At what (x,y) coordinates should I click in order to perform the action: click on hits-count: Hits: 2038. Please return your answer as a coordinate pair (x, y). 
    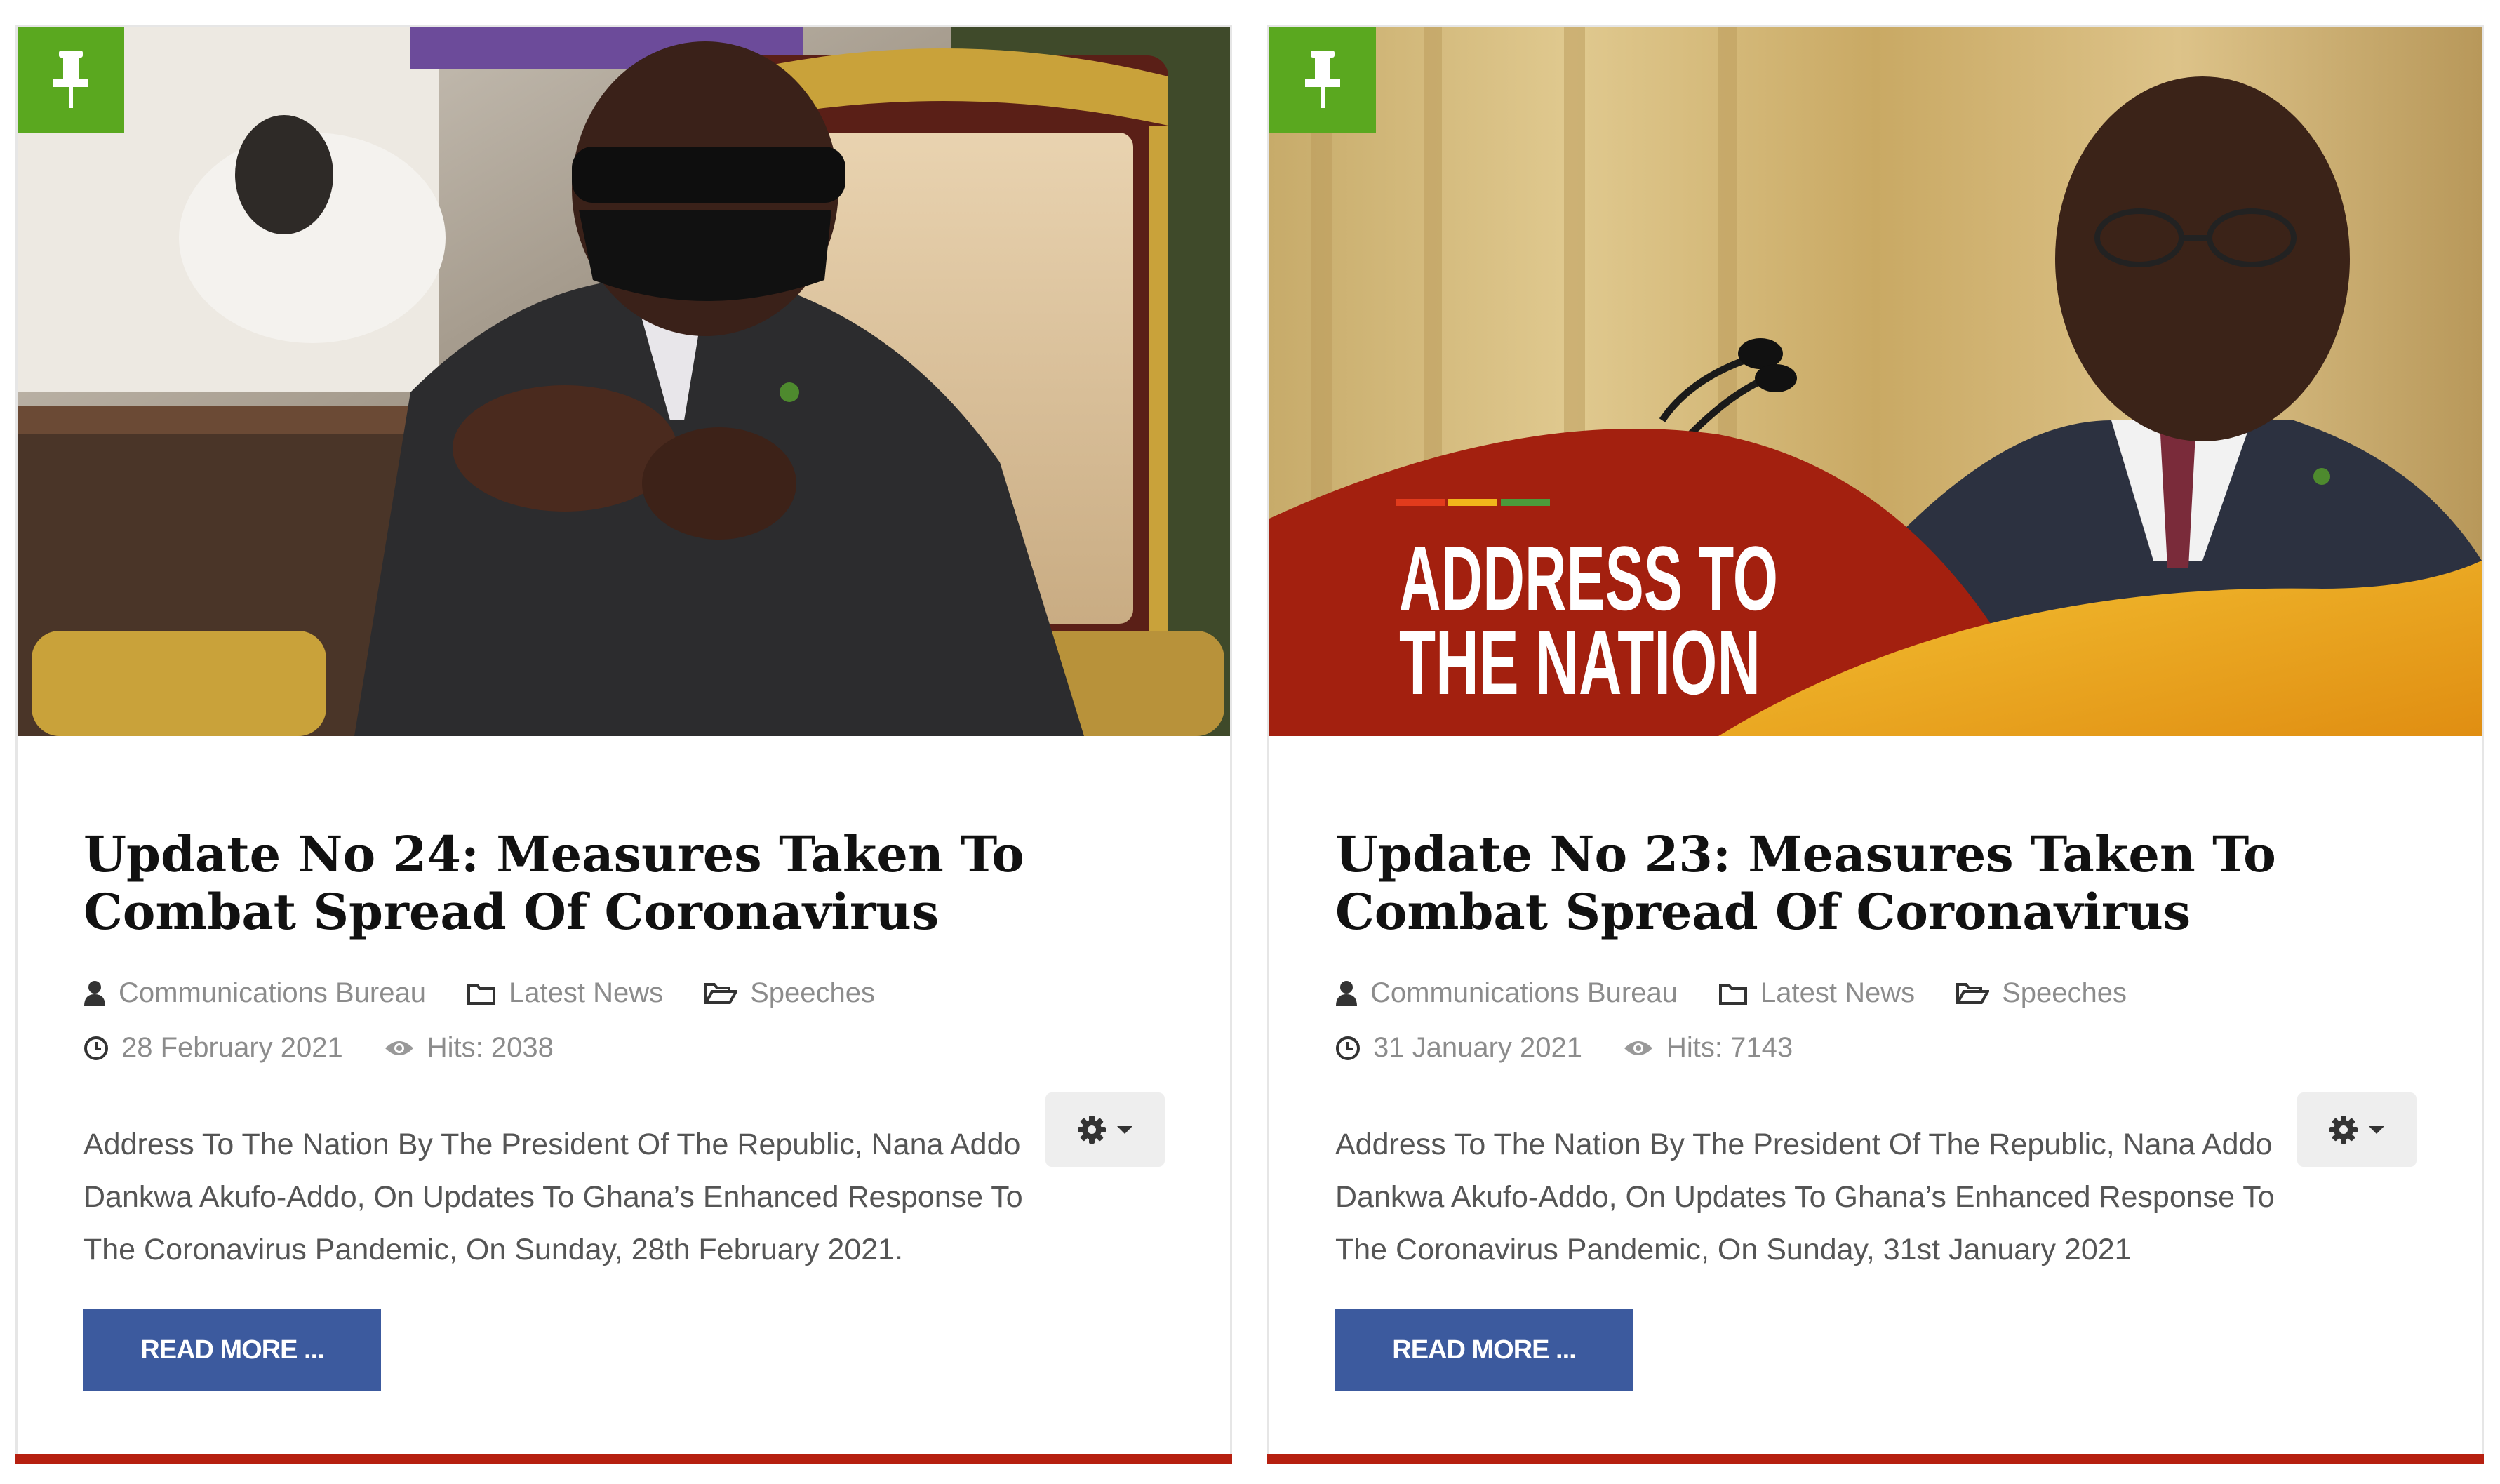
    Looking at the image, I should click on (491, 1047).